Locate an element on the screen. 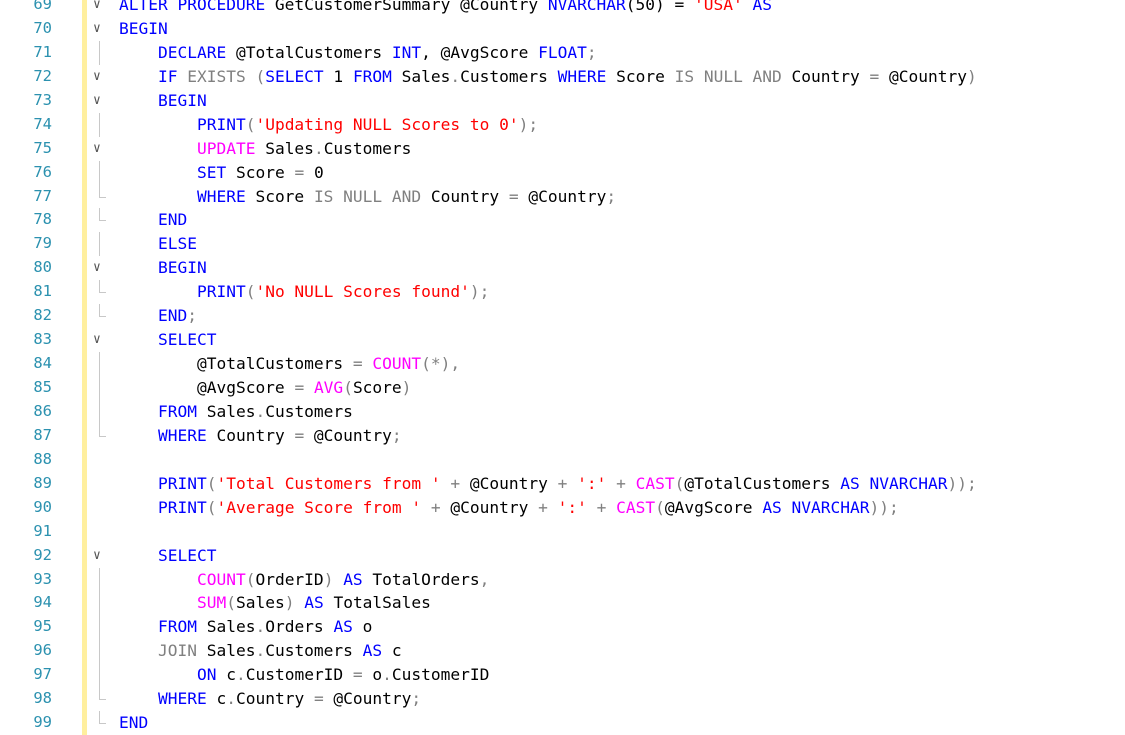 The width and height of the screenshot is (1125, 735). code-line: WHERE Country = @Country; is located at coordinates (622, 436).